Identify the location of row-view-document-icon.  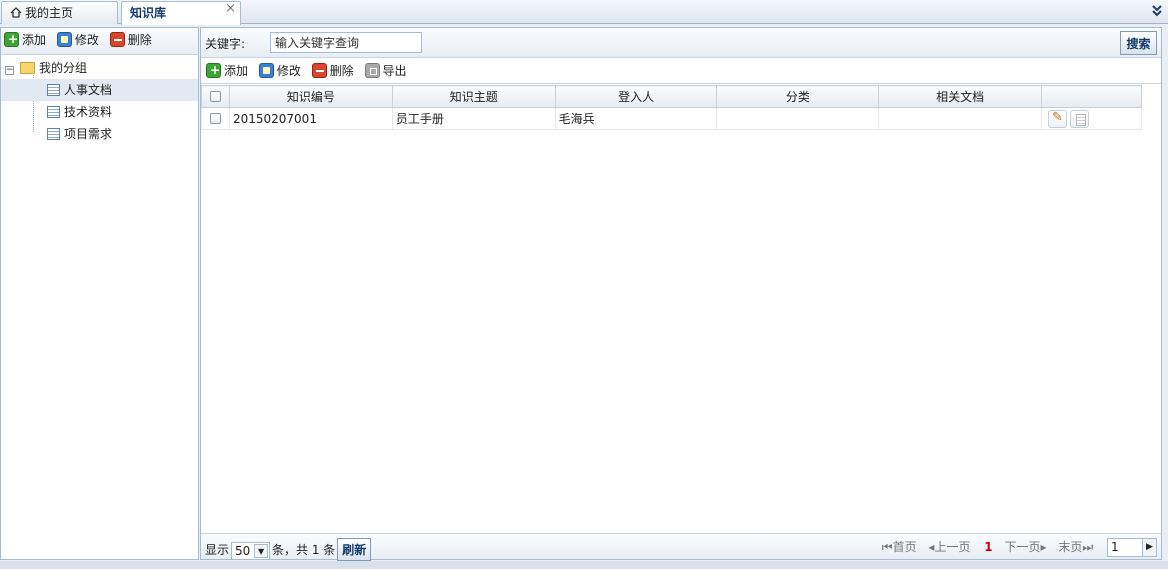
(1080, 118).